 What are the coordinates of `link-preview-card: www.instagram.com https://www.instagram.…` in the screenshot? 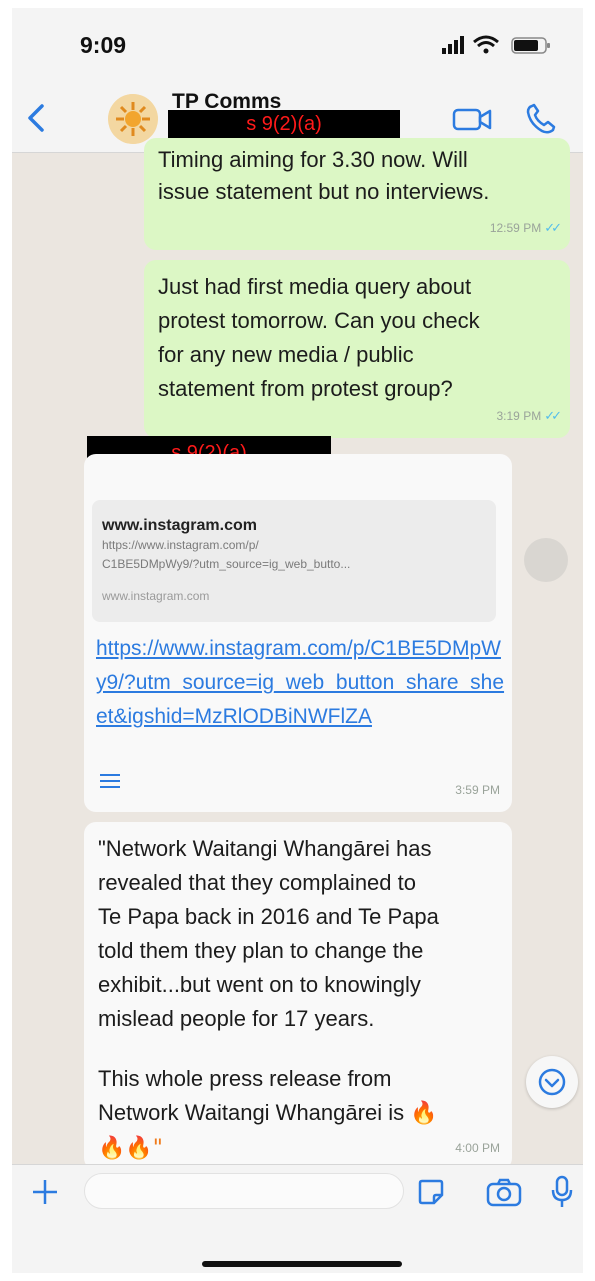 It's located at (294, 561).